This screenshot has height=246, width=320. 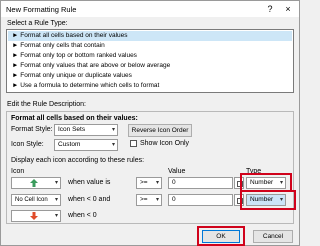 I want to click on condition-text-row2: when < 0 and, so click(x=89, y=199).